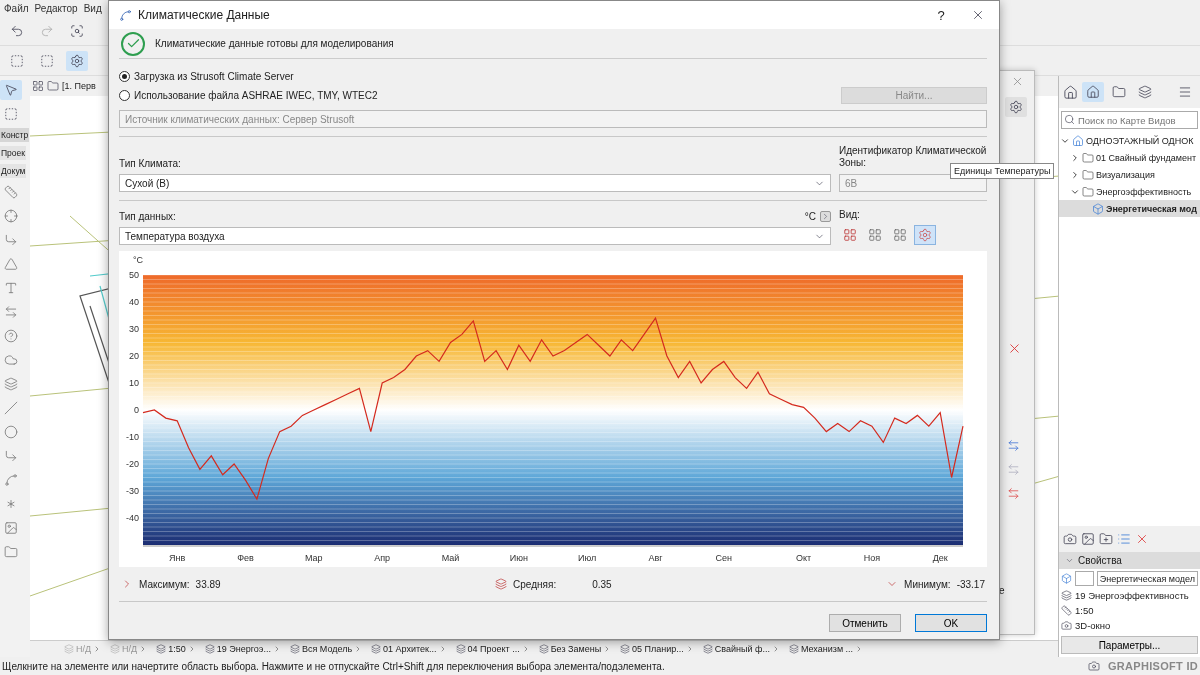 Image resolution: width=1200 pixels, height=675 pixels. I want to click on view-map-icon, so click(1093, 92).